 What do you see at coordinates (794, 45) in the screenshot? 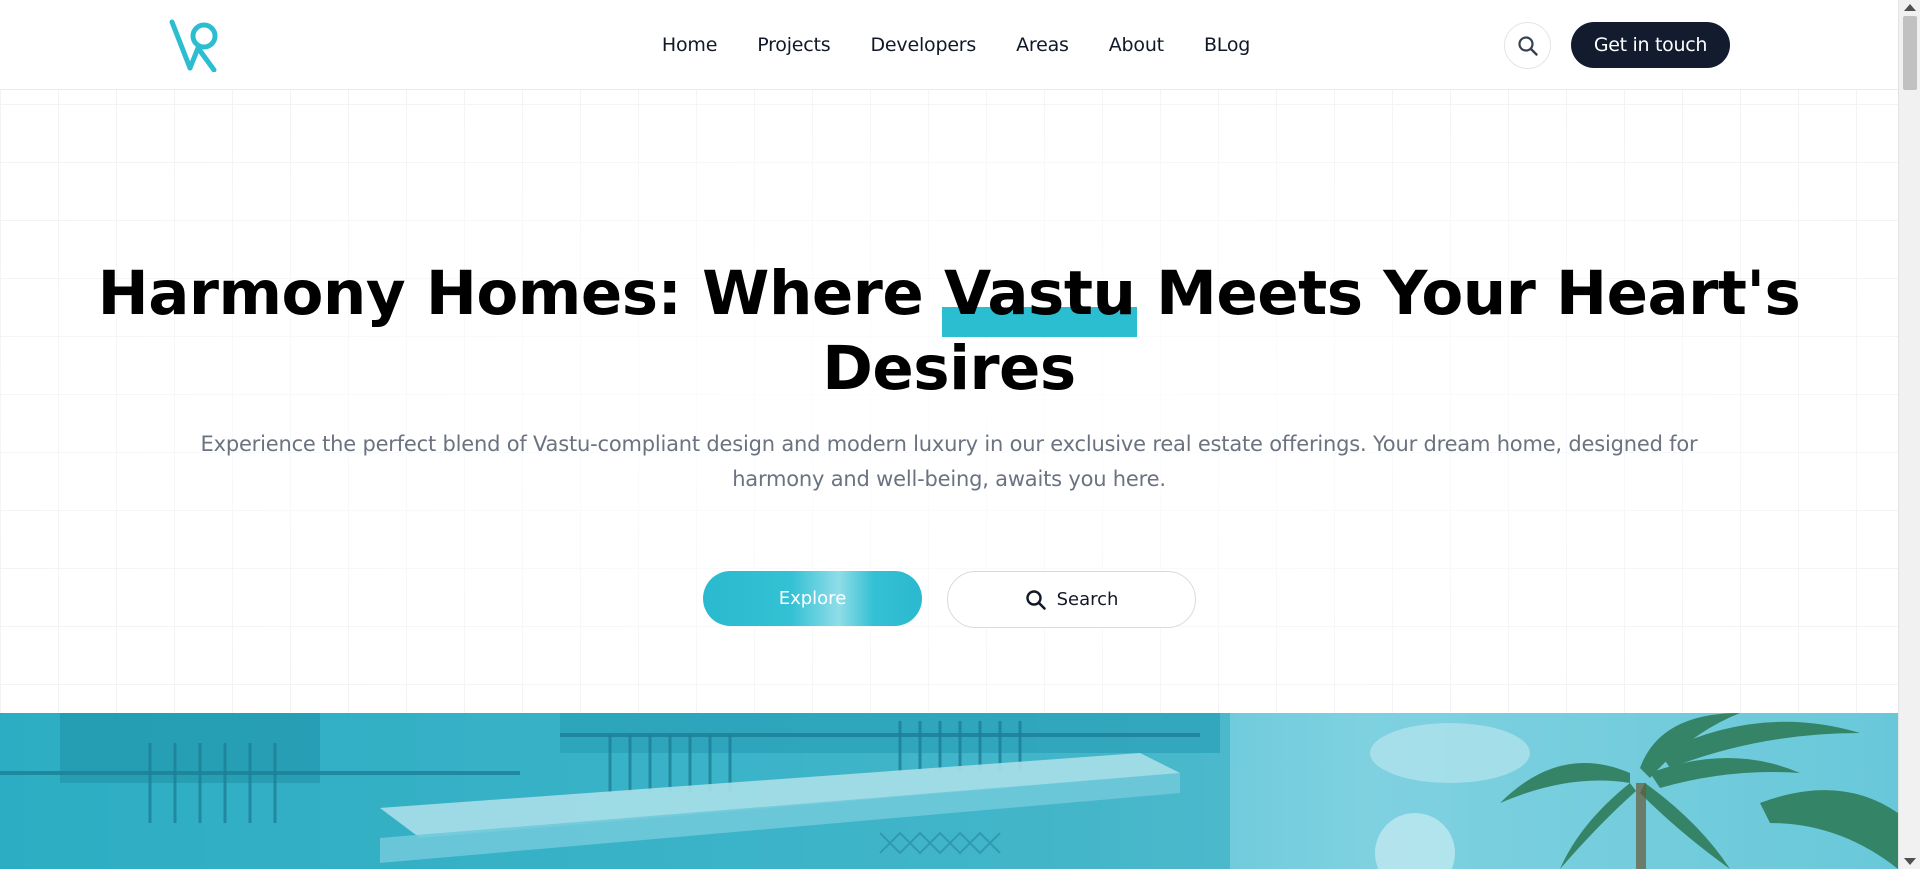
I see `nav-item-projects: Projects` at bounding box center [794, 45].